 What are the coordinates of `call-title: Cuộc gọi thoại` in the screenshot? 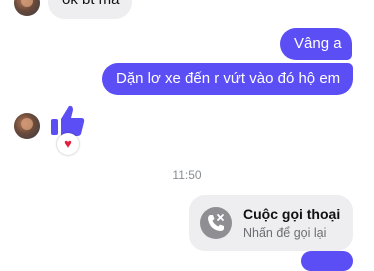 It's located at (292, 214).